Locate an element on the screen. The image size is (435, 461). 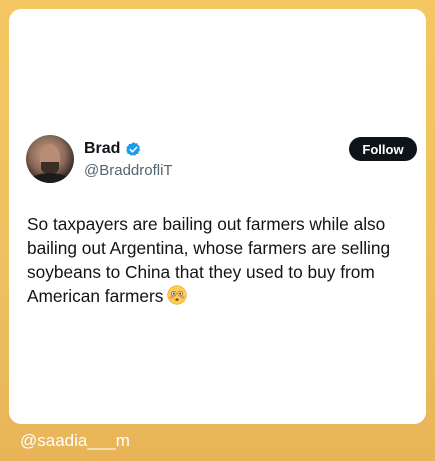
avatar-shoulders is located at coordinates (50, 178).